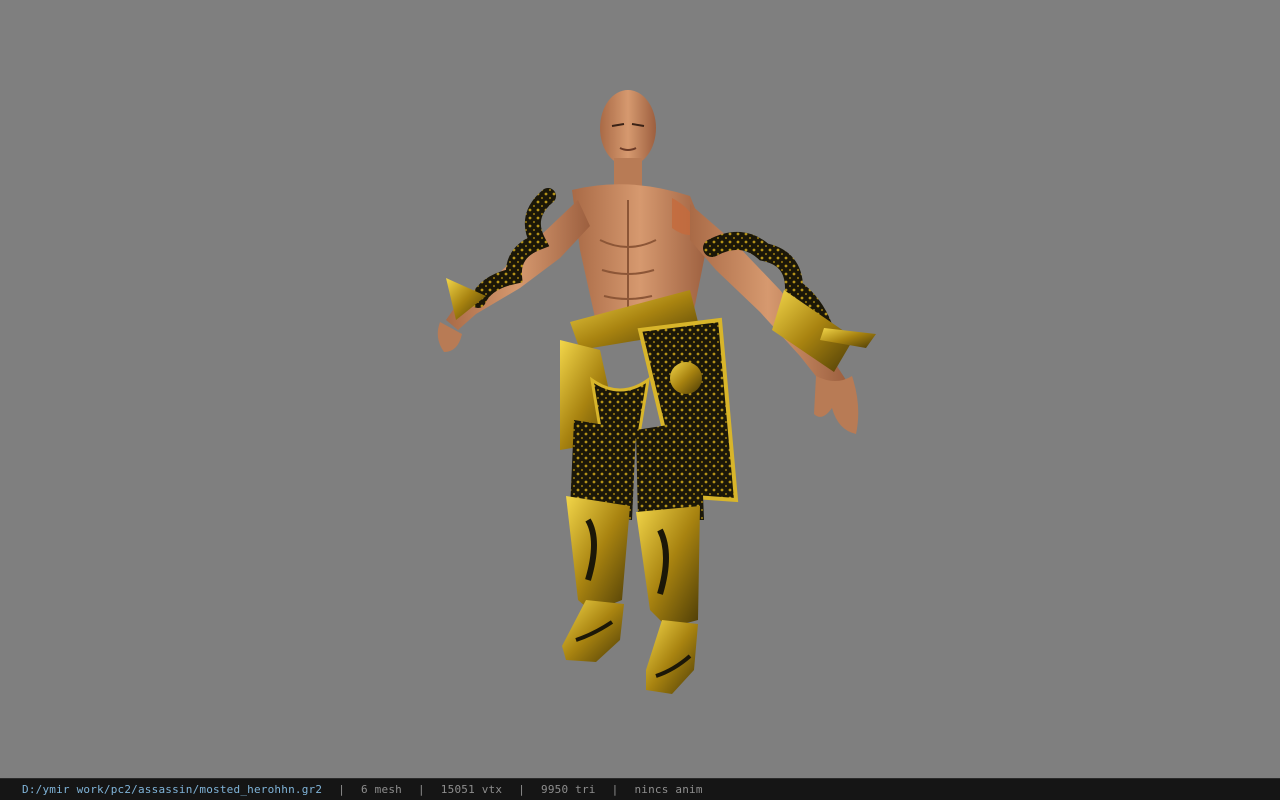  What do you see at coordinates (635, 524) in the screenshot?
I see `legs` at bounding box center [635, 524].